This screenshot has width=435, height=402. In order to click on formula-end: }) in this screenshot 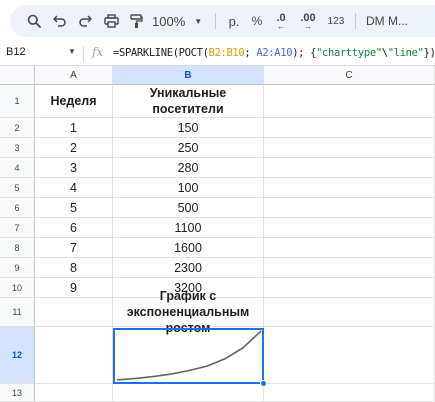, I will do `click(429, 53)`.